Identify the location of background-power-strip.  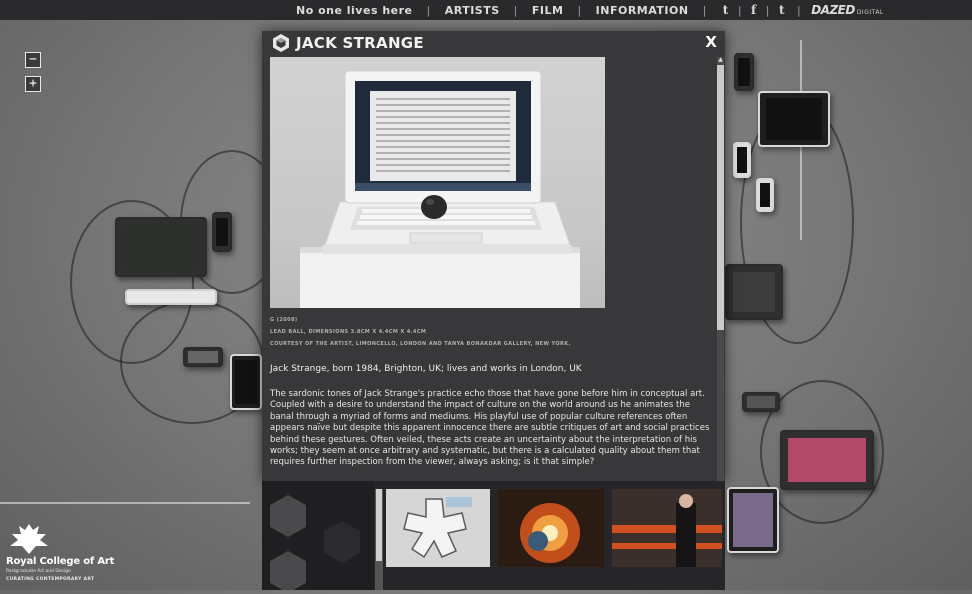
(171, 297).